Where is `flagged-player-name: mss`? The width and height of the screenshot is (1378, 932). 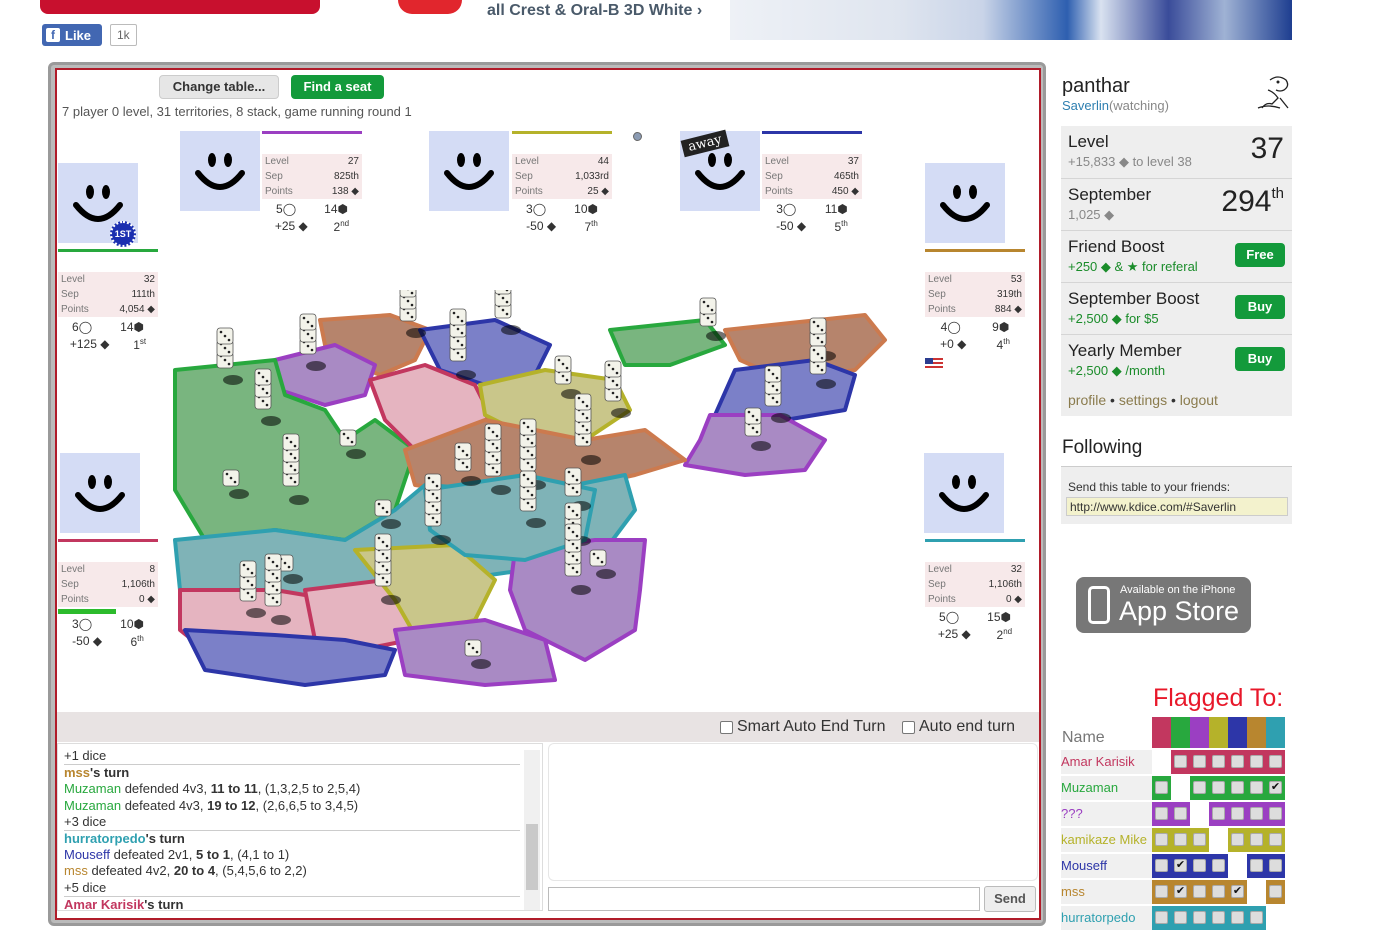
flagged-player-name: mss is located at coordinates (1107, 892).